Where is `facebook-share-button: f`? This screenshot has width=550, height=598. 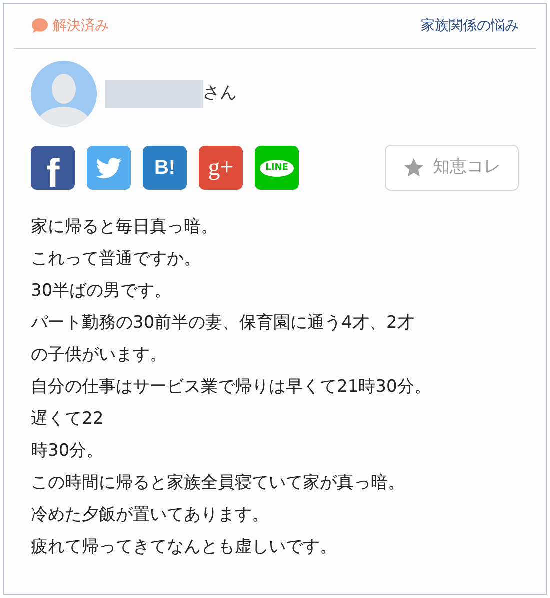 facebook-share-button: f is located at coordinates (53, 168).